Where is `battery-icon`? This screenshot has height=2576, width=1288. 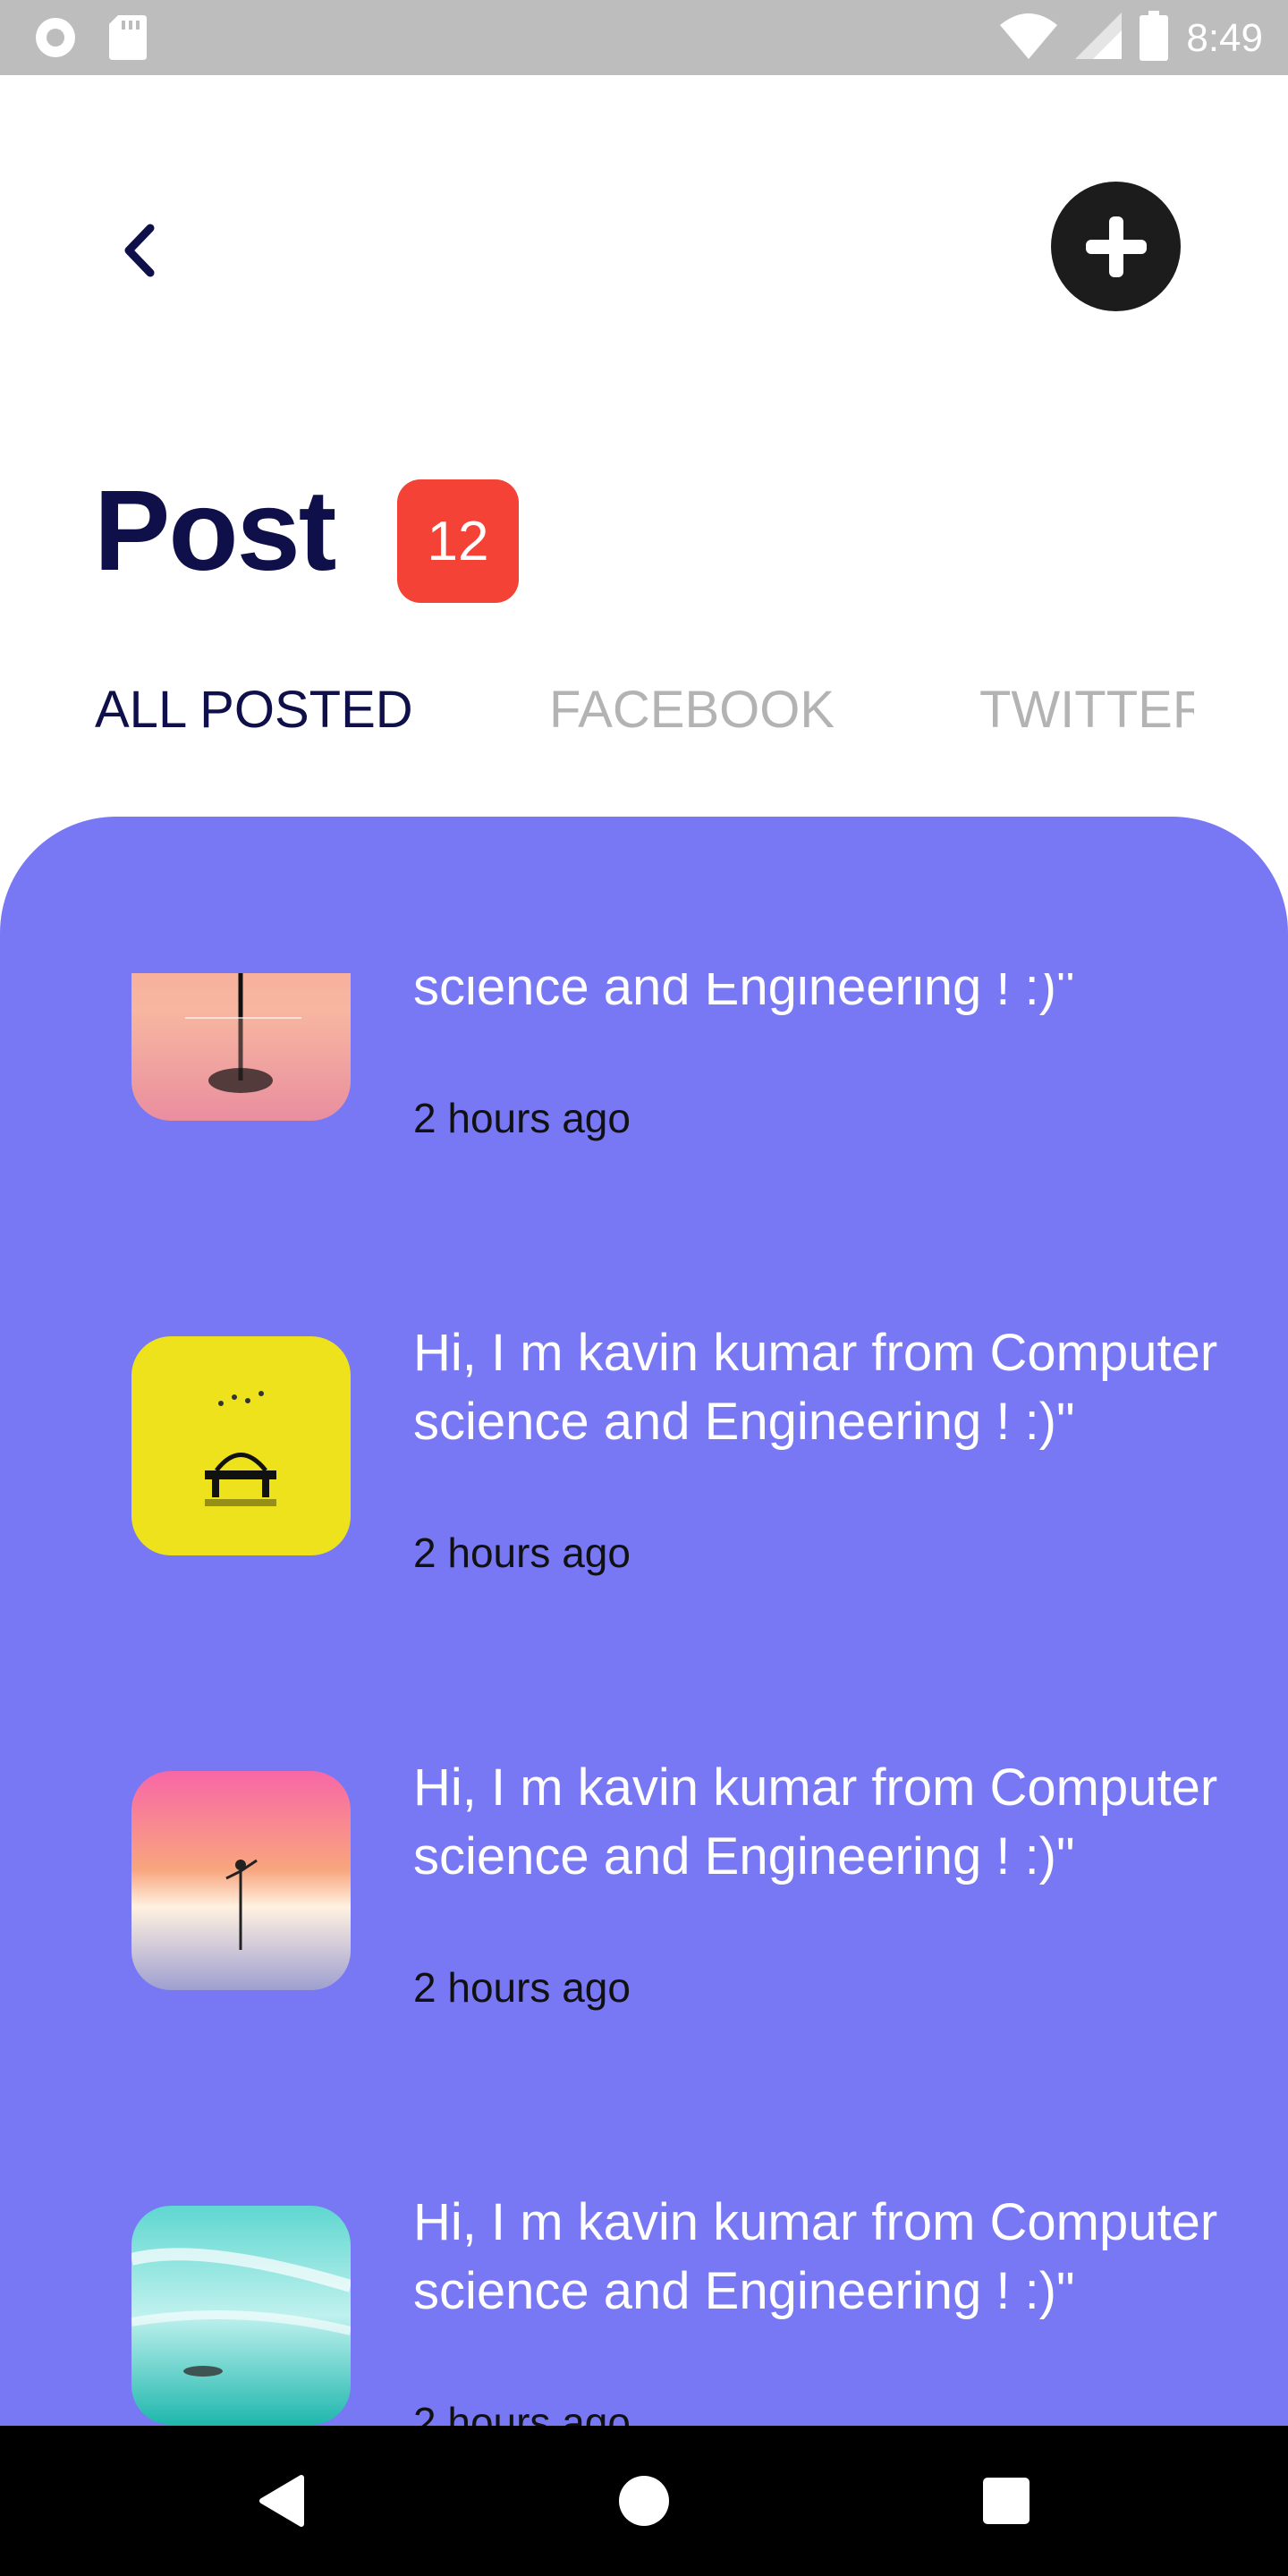
battery-icon is located at coordinates (1154, 38).